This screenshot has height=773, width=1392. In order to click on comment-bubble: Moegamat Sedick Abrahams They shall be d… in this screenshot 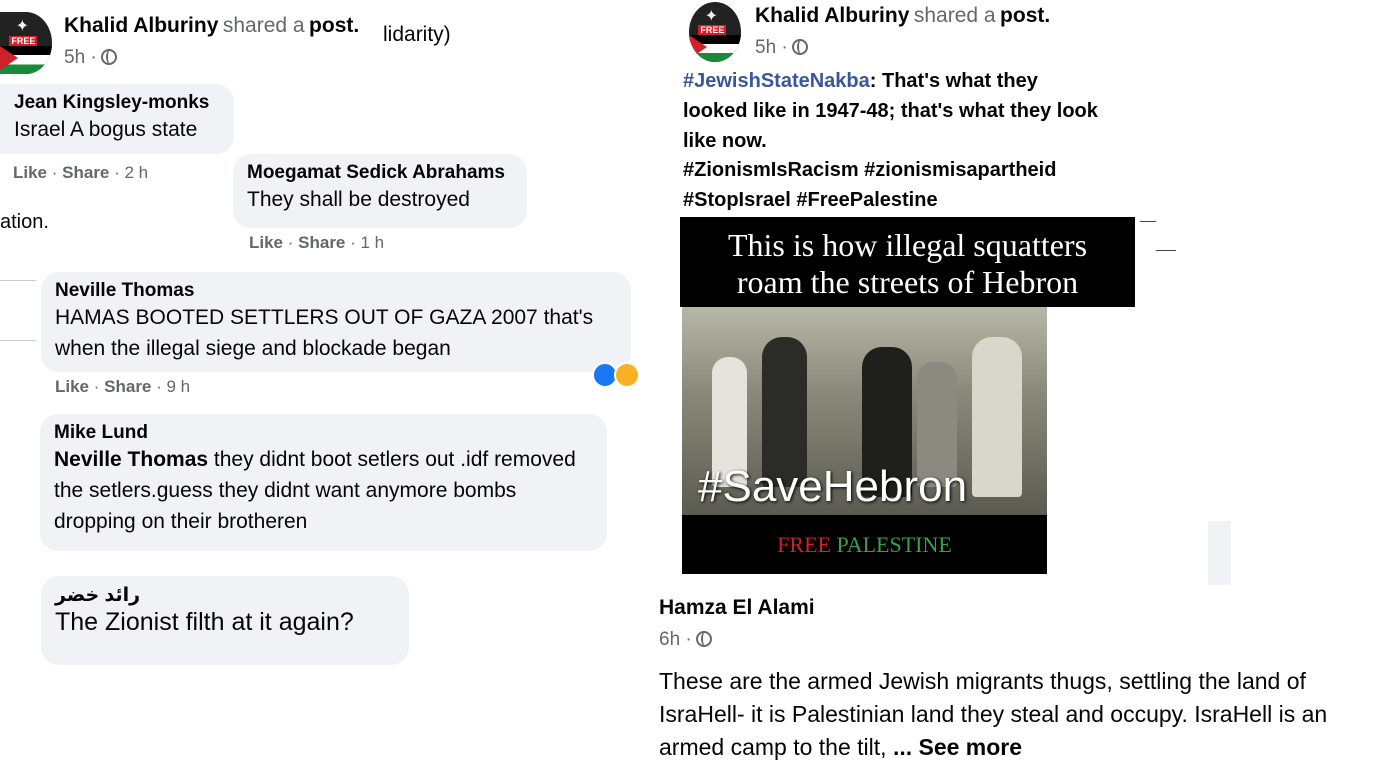, I will do `click(380, 191)`.